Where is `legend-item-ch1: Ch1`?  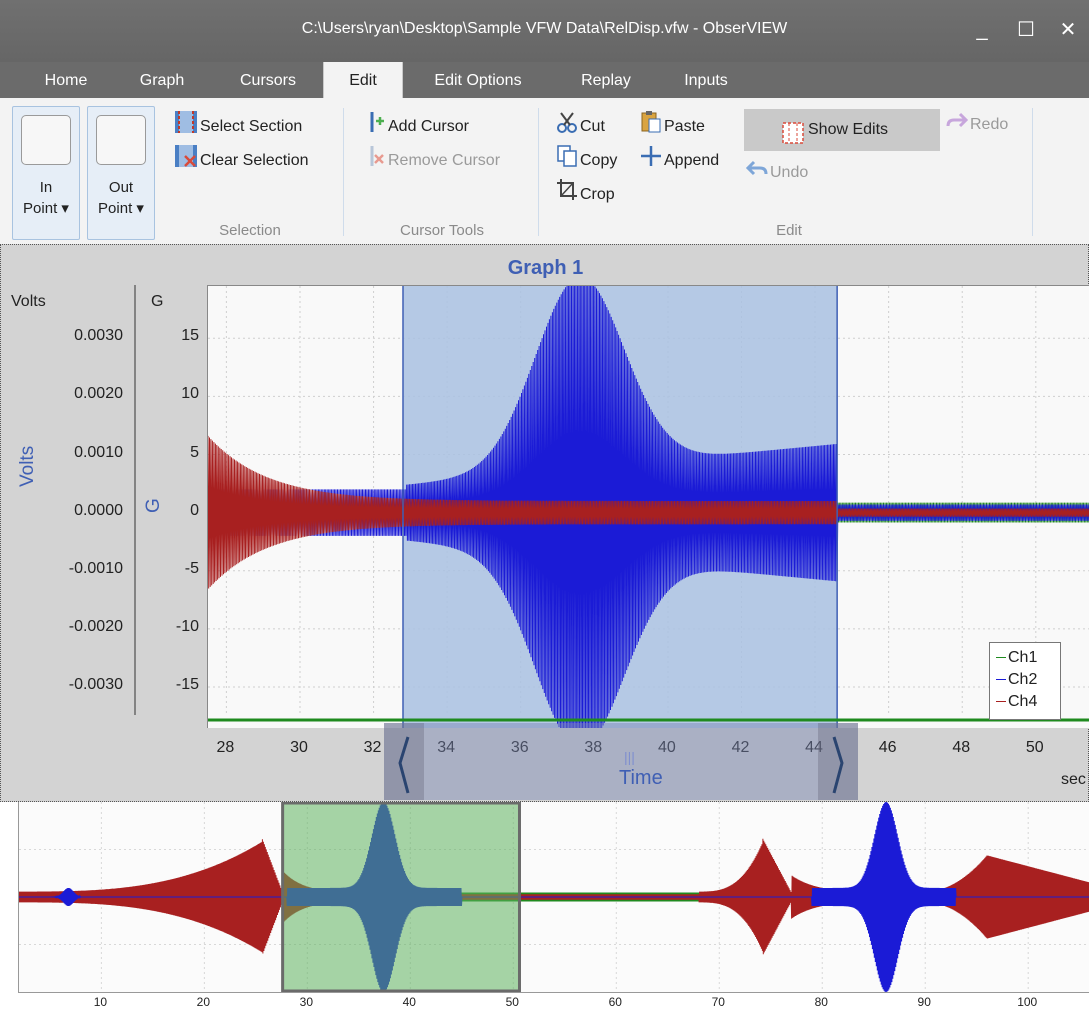
legend-item-ch1: Ch1 is located at coordinates (1016, 658).